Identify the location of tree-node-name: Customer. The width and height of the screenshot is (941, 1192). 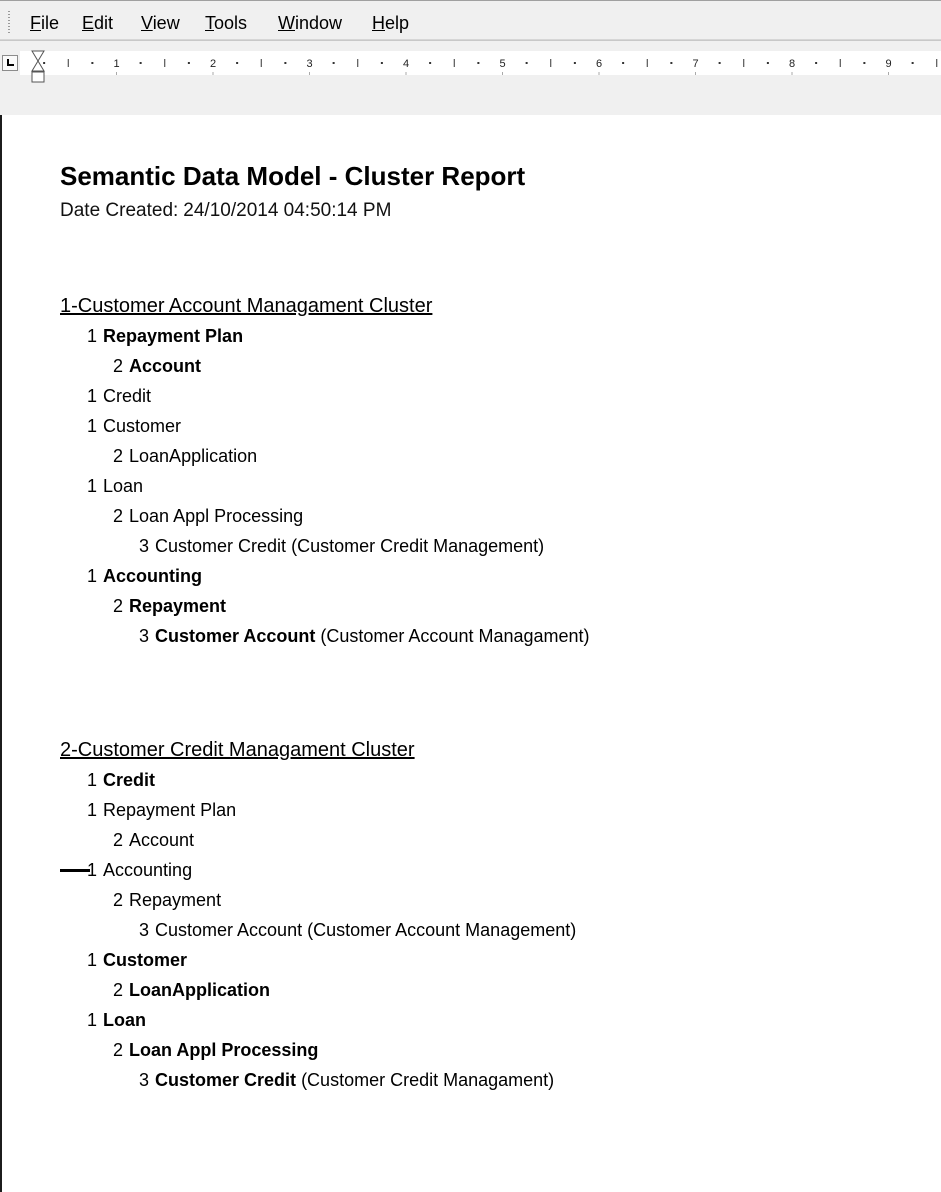
(145, 960).